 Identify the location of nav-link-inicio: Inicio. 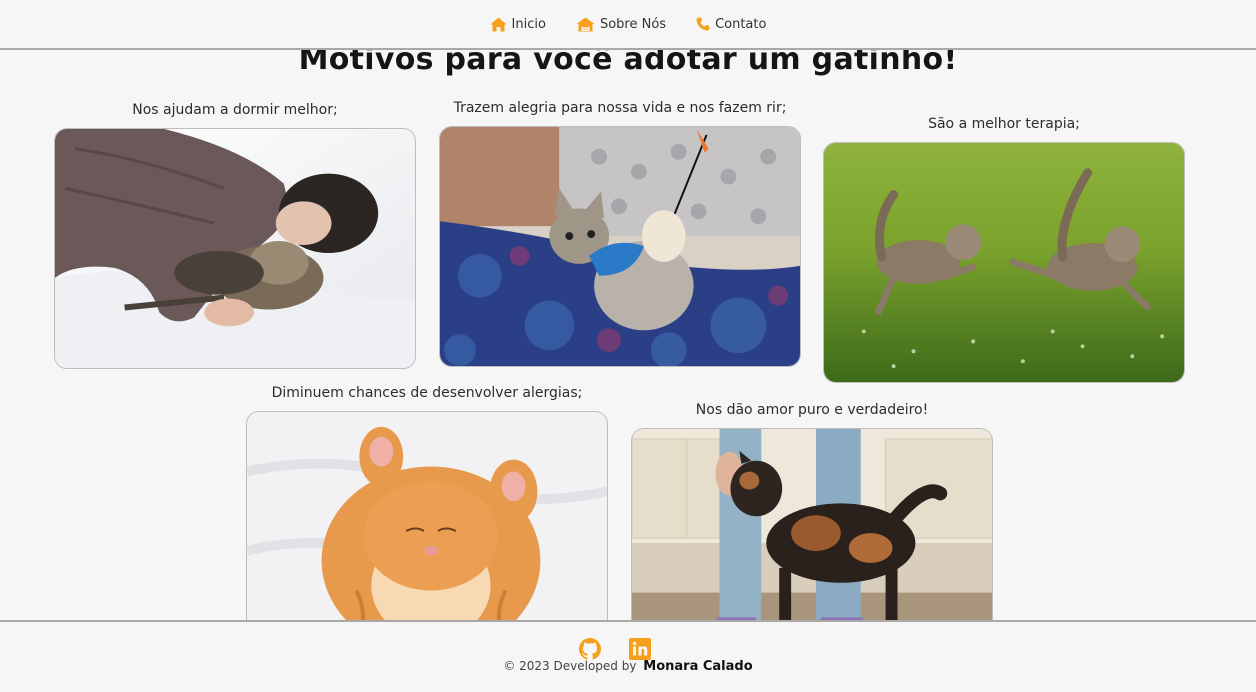
(518, 24).